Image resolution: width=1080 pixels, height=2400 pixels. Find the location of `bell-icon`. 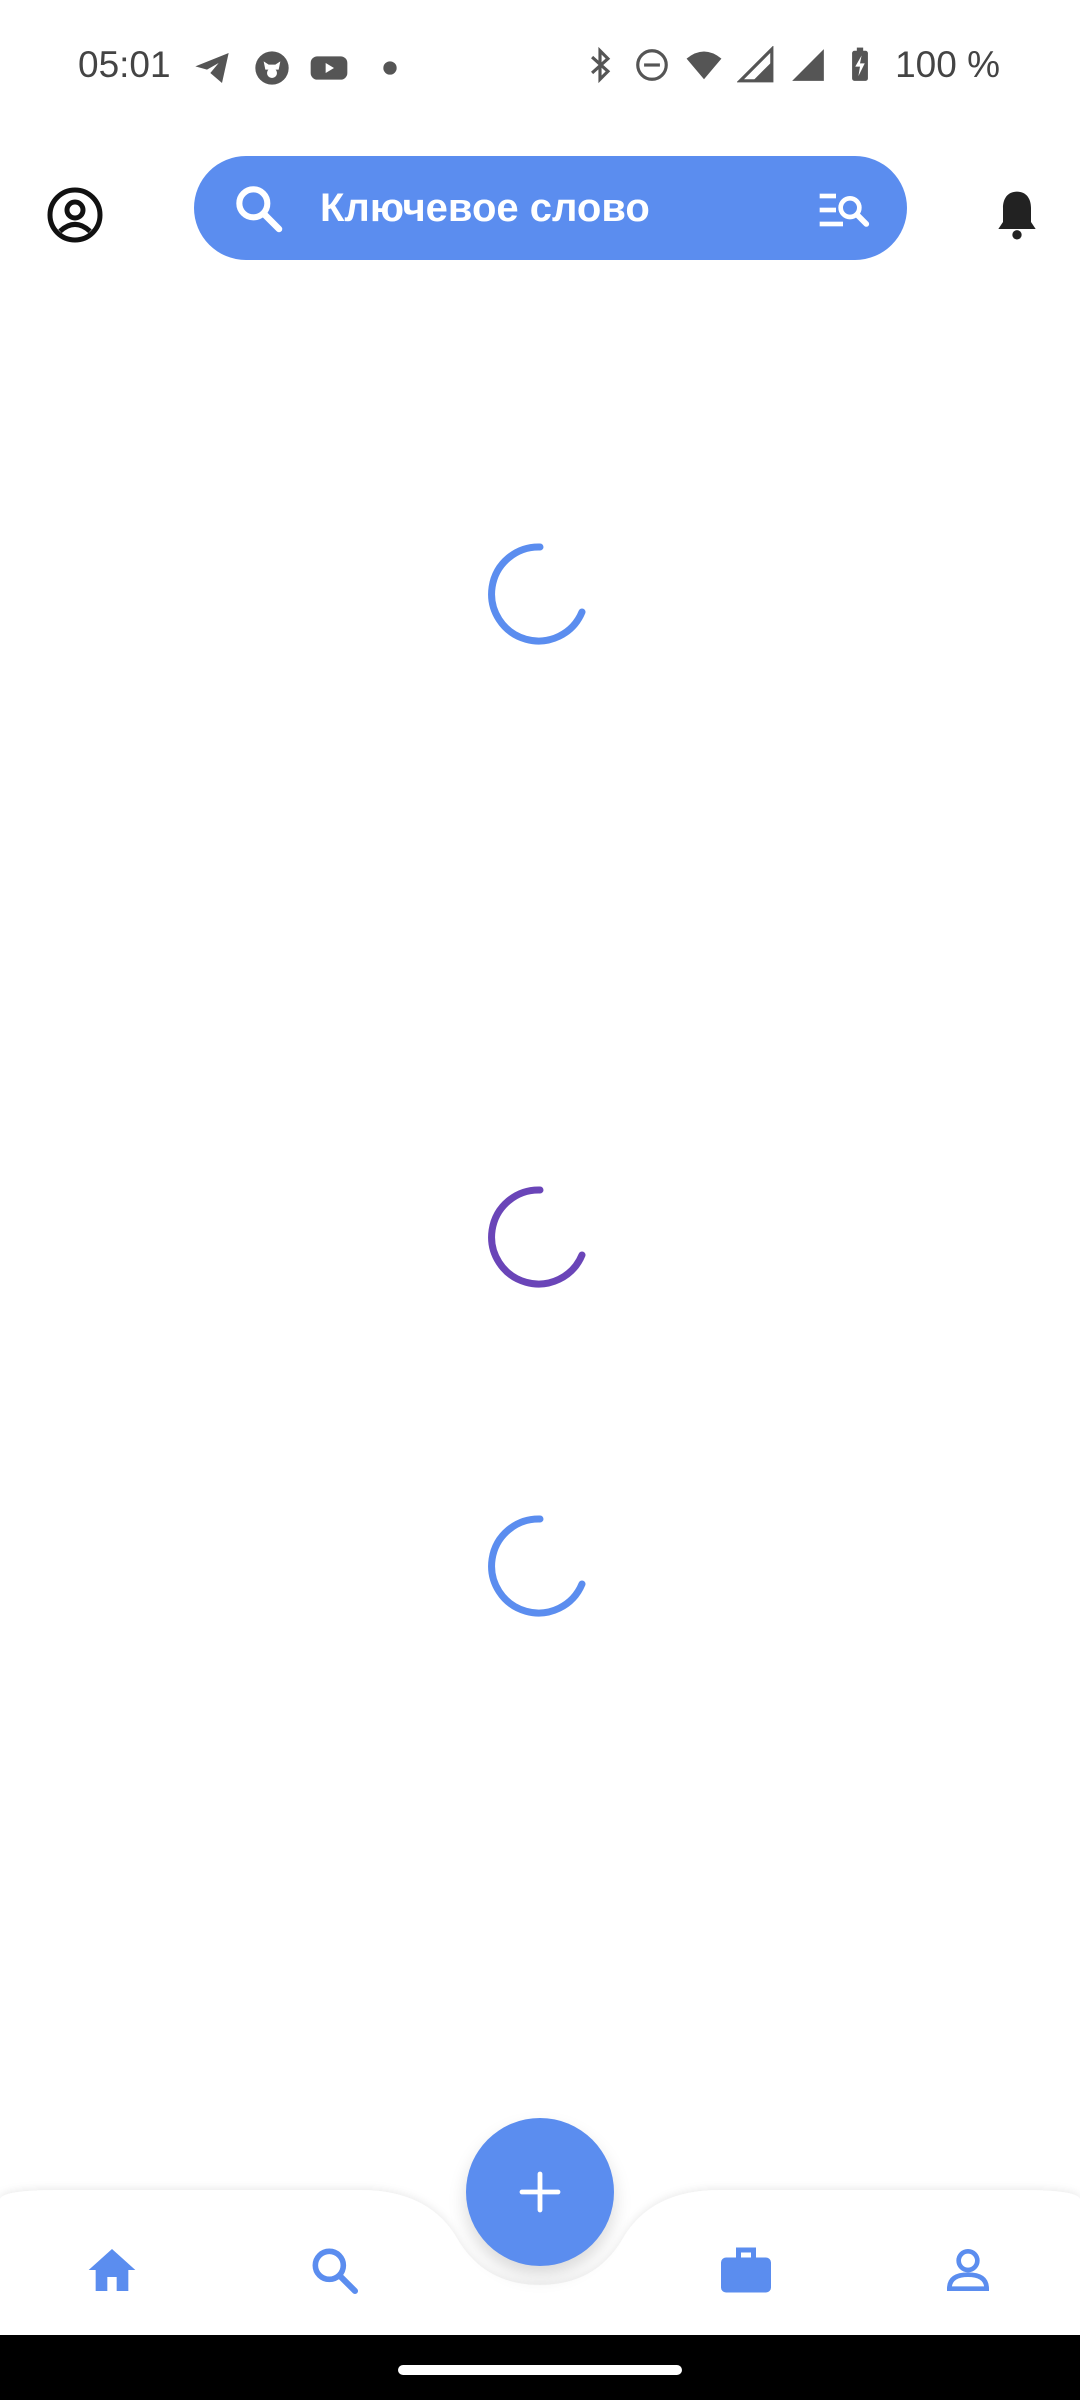

bell-icon is located at coordinates (1017, 215).